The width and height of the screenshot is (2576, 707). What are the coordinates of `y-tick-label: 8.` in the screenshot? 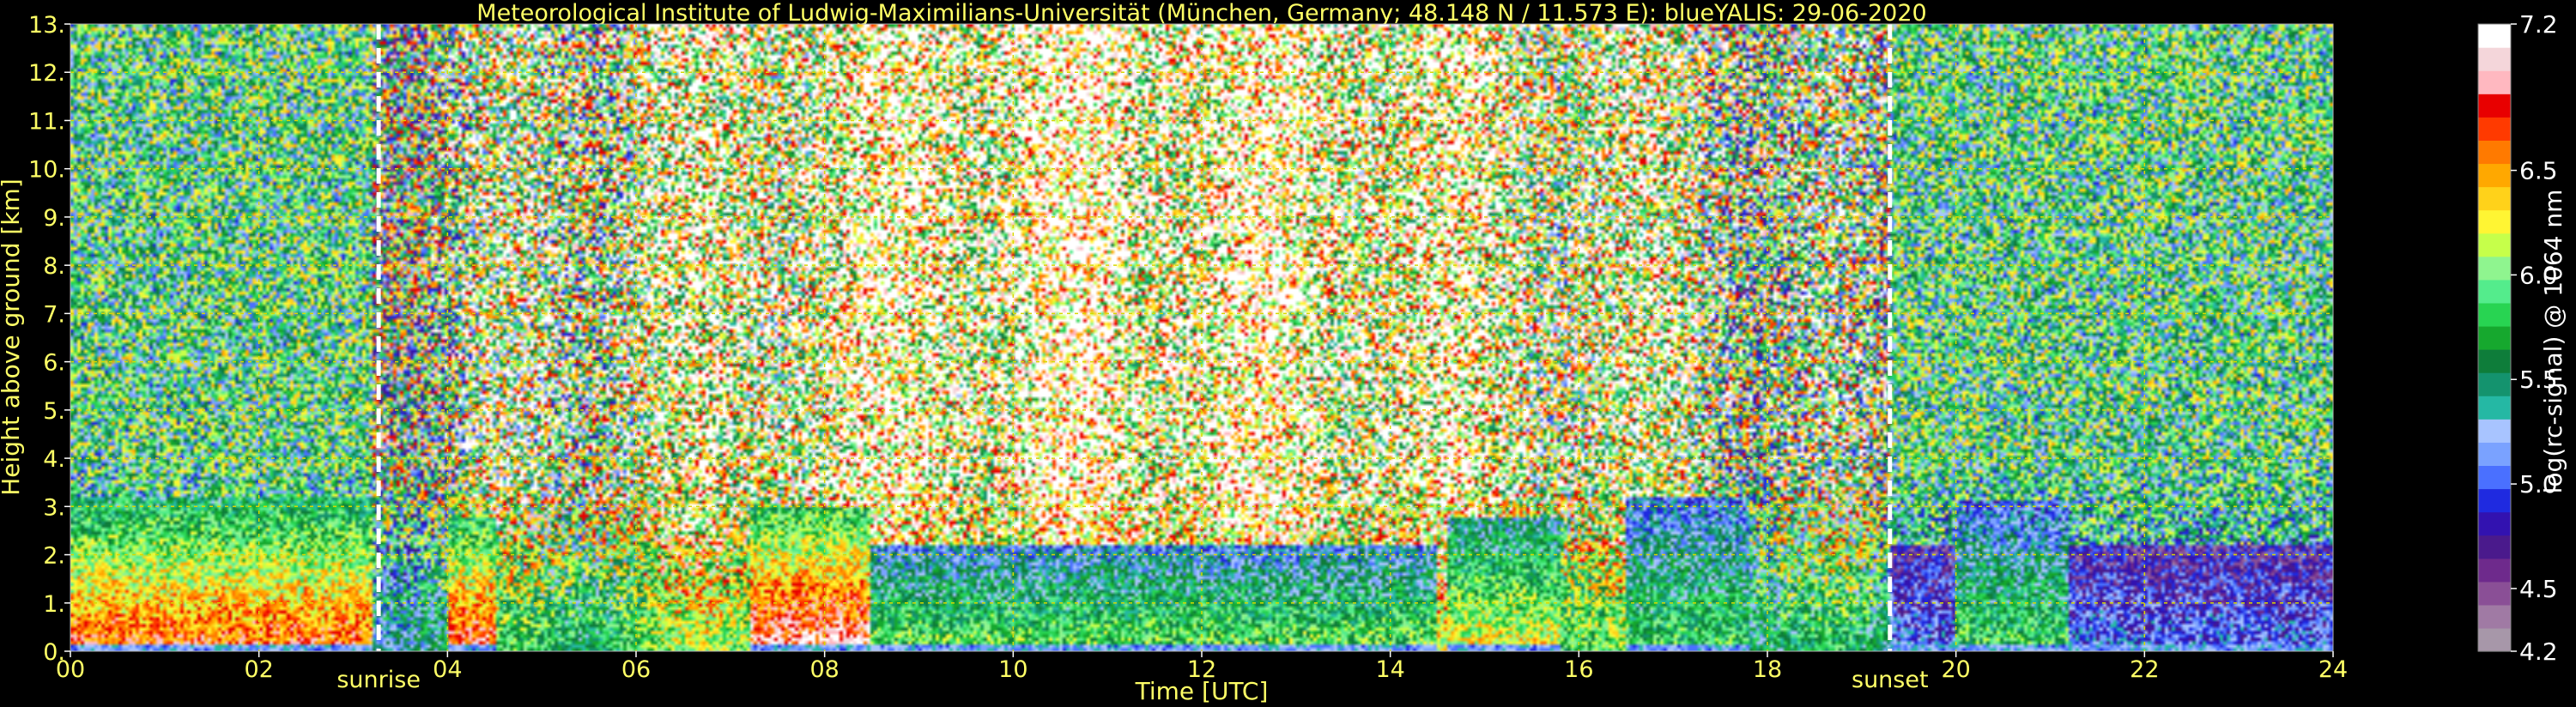 It's located at (54, 266).